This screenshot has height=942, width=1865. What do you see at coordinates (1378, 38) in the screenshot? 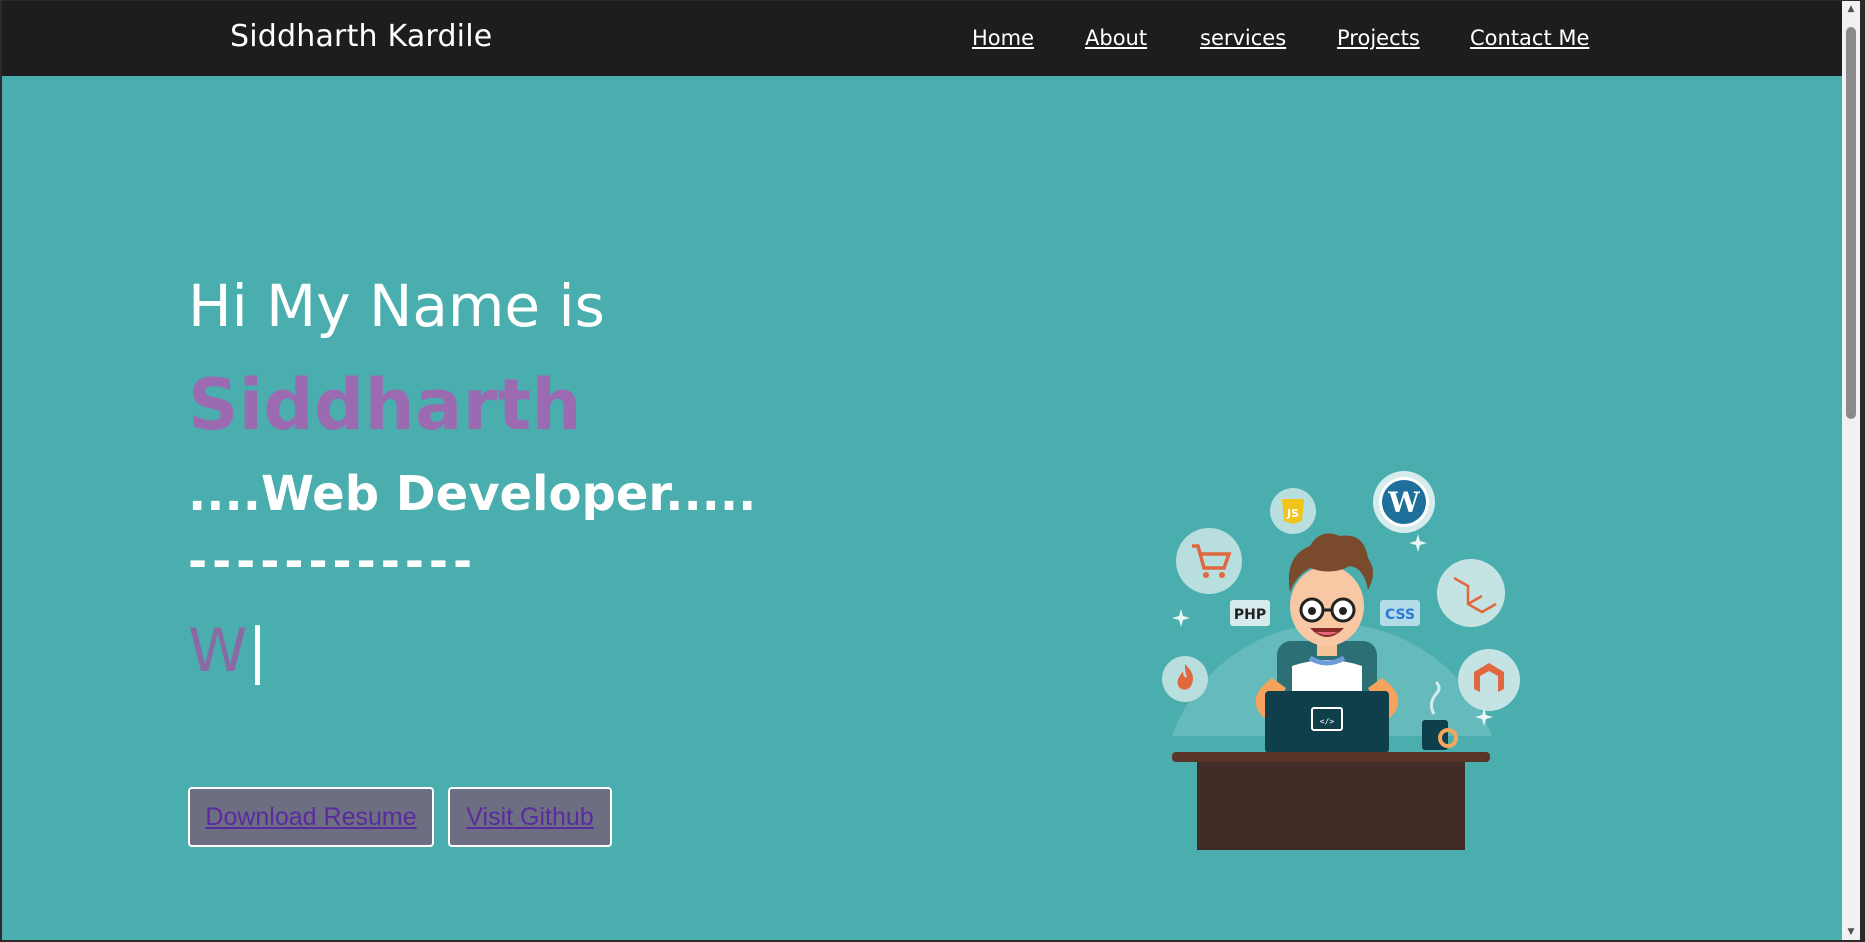
I see `nav-link-projects: Projects` at bounding box center [1378, 38].